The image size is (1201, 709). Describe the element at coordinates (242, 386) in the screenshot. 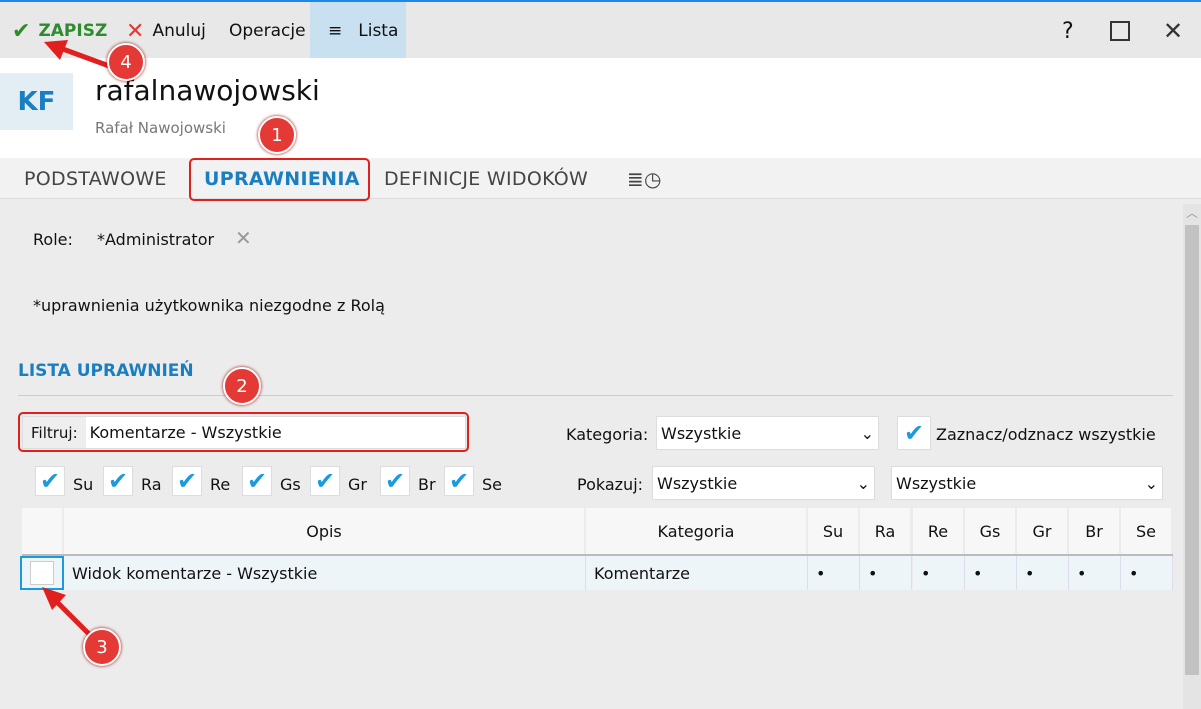

I see `annotation-badge-2: 2` at that location.